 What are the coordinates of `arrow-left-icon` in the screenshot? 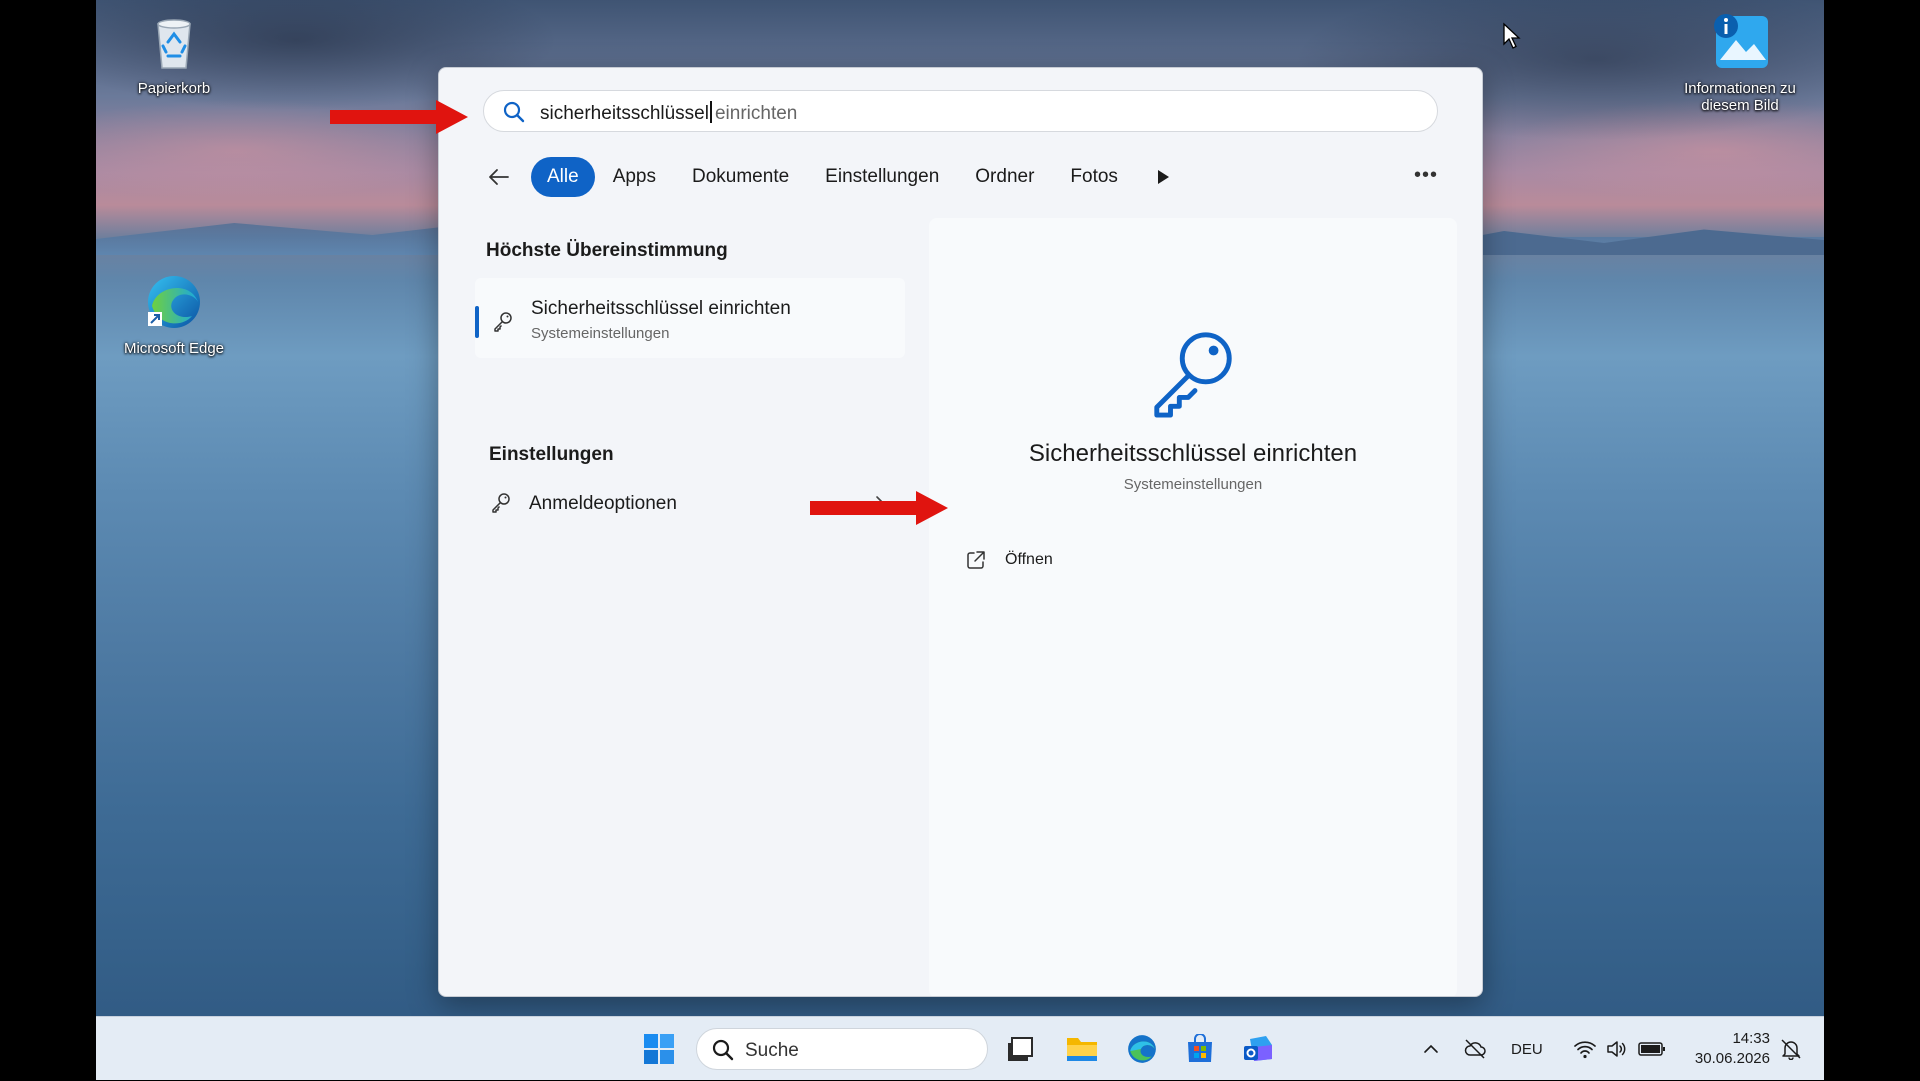 It's located at (499, 177).